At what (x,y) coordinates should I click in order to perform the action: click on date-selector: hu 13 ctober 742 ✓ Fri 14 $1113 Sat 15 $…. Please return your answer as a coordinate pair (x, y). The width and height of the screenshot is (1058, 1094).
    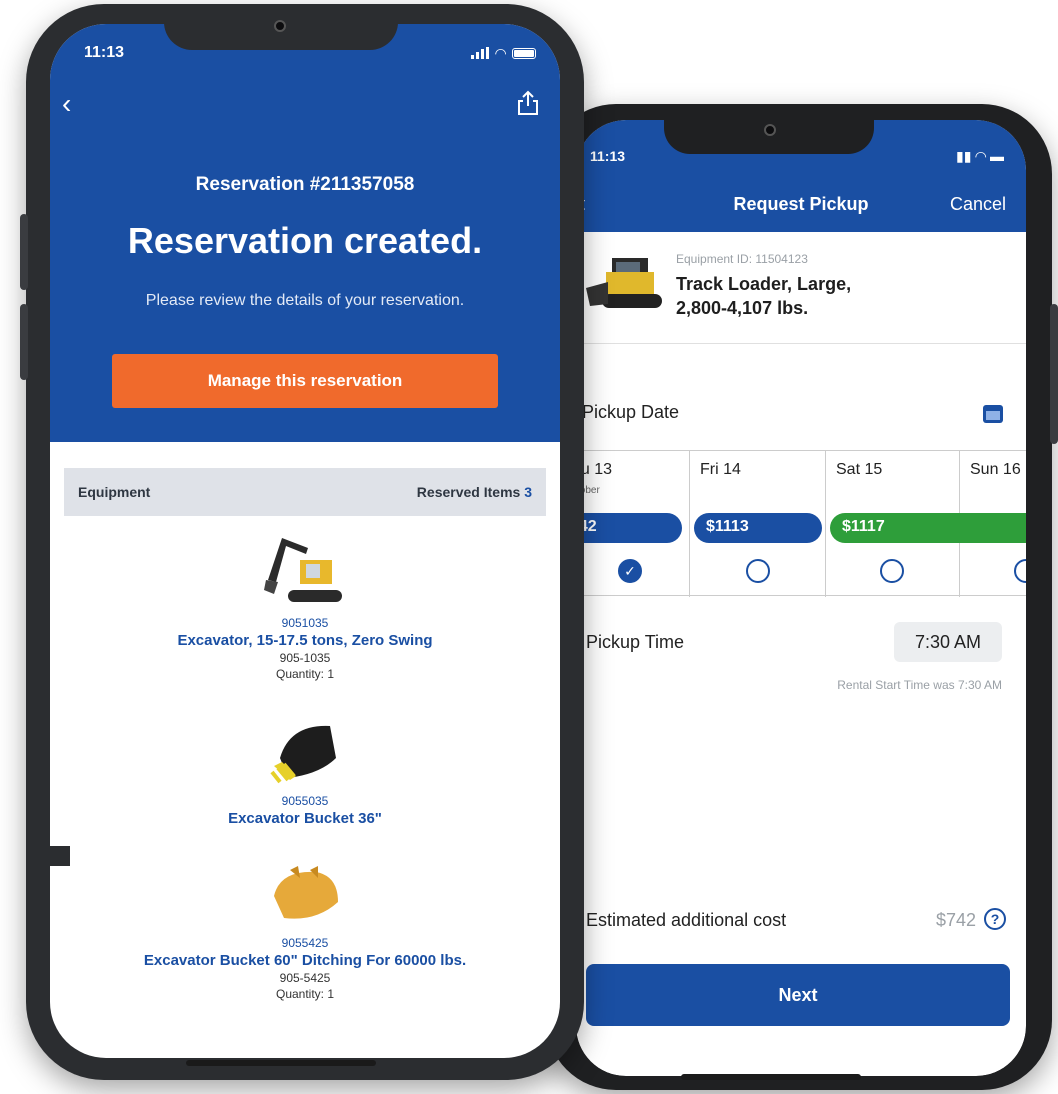
    Looking at the image, I should click on (801, 523).